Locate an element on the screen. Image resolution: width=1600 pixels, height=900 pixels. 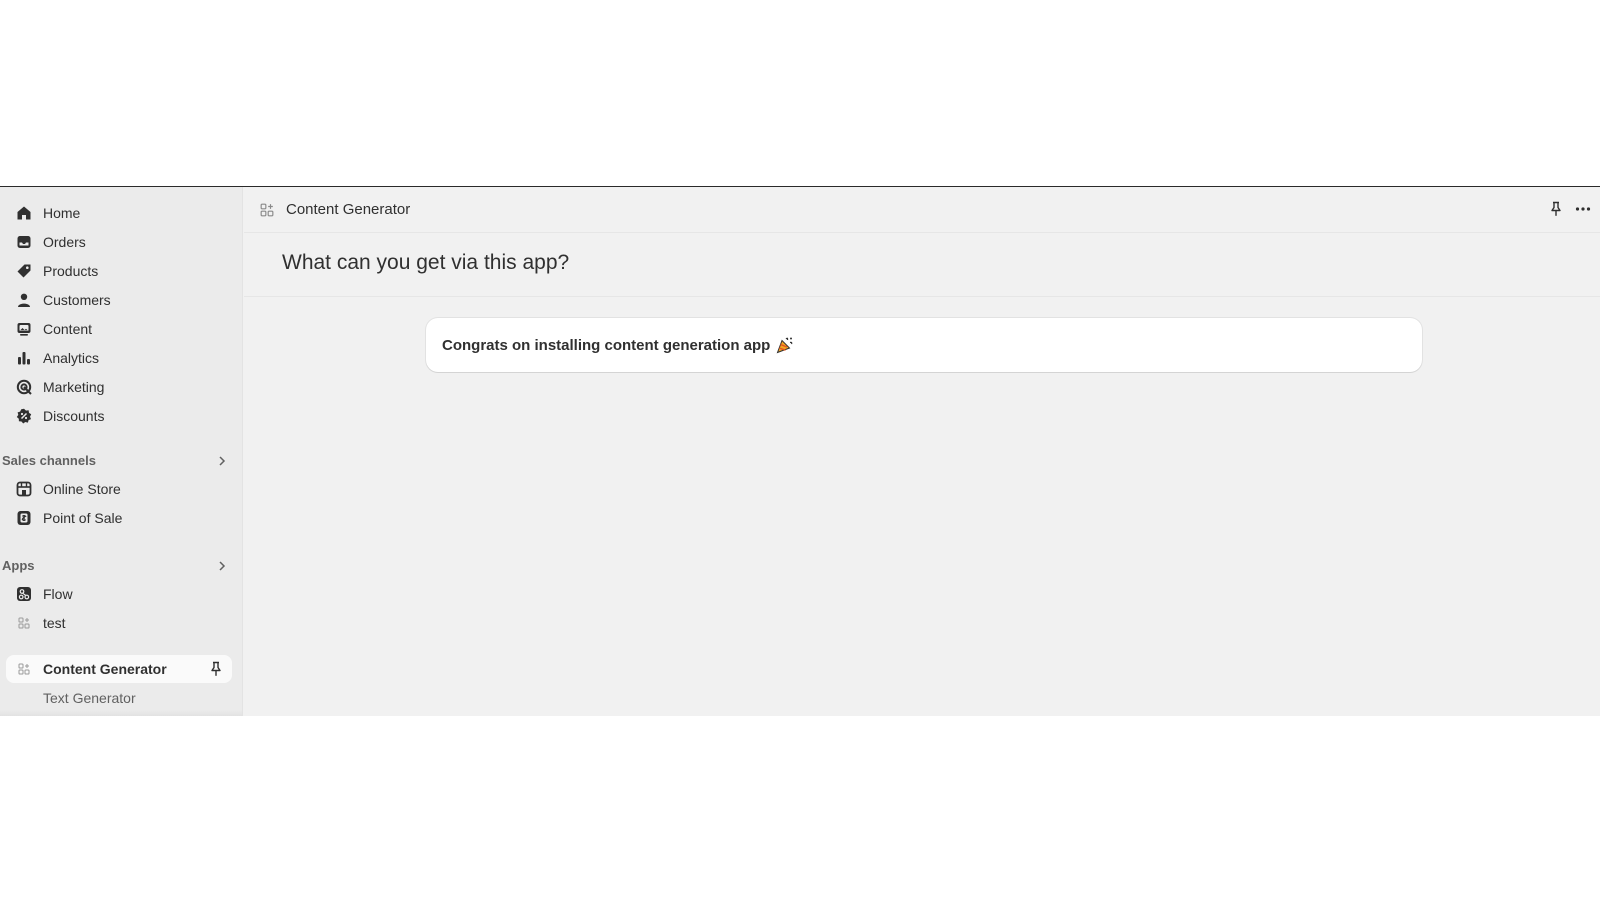
sidebar-item-marketing: Marketing is located at coordinates (119, 387).